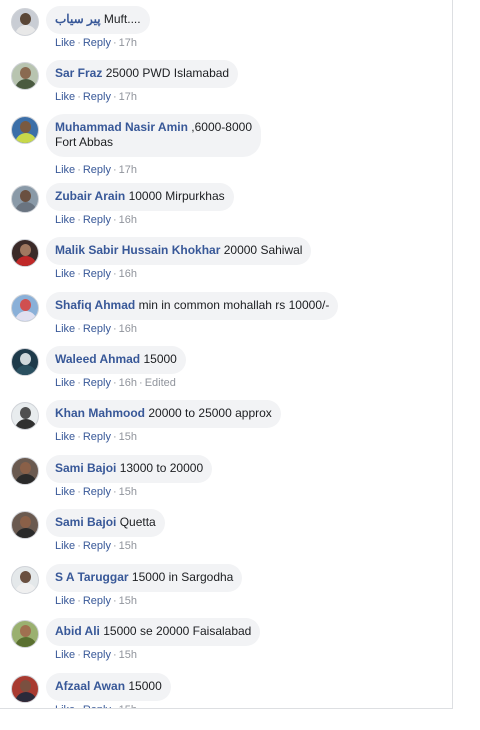 The image size is (480, 730). Describe the element at coordinates (167, 73) in the screenshot. I see `comment-text: 25000 PWD Islamabad` at that location.